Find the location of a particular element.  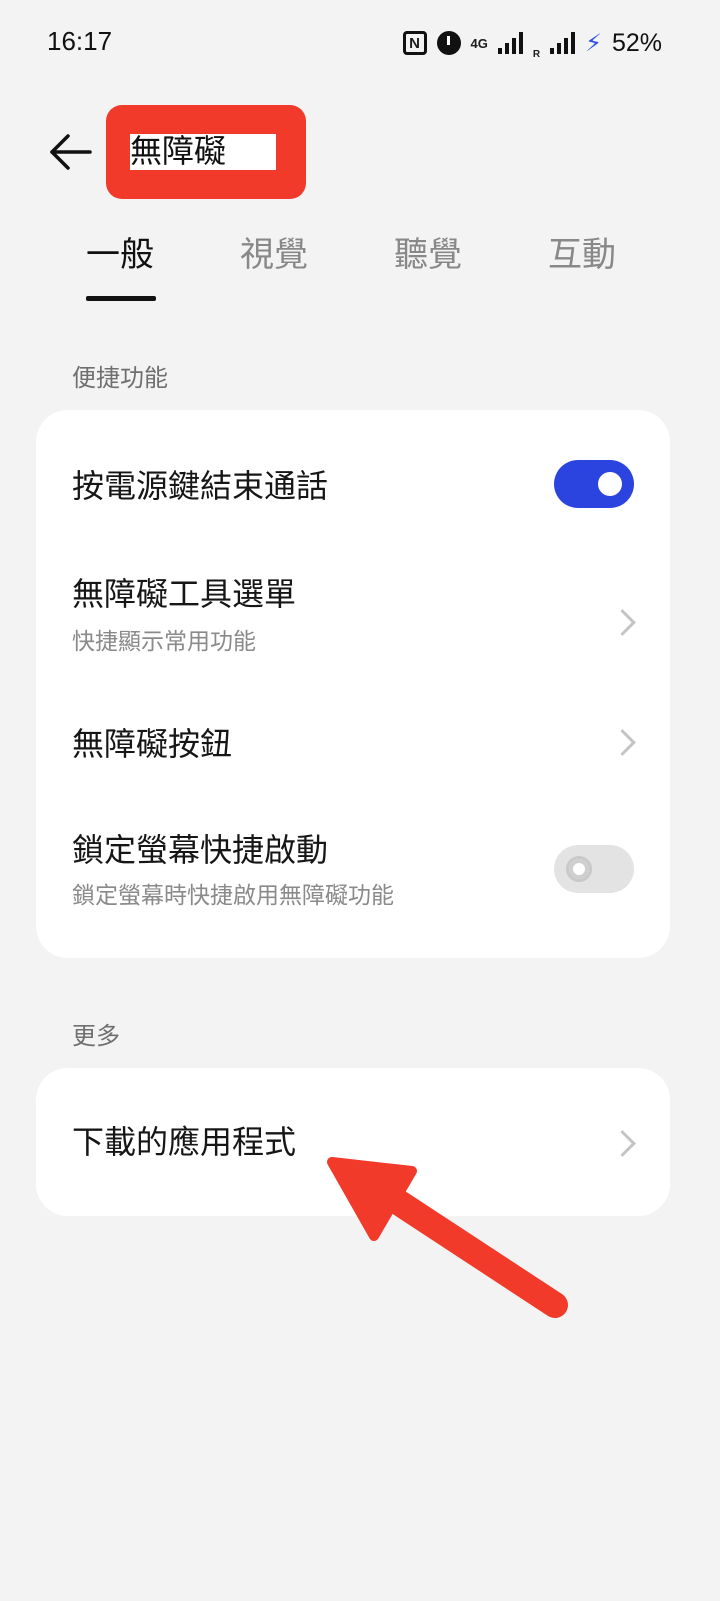

power-end-call-toggle is located at coordinates (594, 484).